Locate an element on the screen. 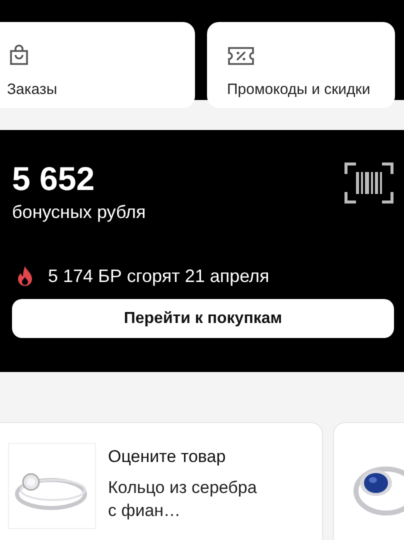 The width and height of the screenshot is (404, 540). review-title: Оцените товар is located at coordinates (167, 457).